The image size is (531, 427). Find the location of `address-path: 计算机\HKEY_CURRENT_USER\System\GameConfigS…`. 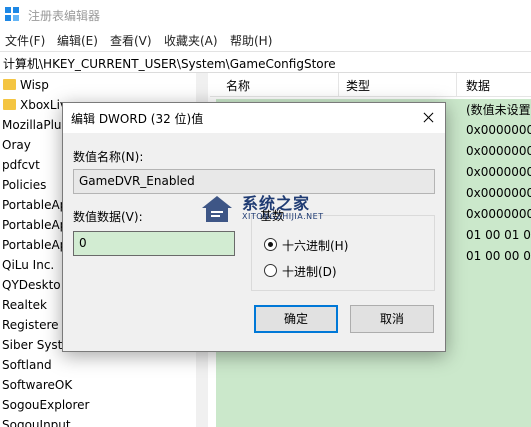

address-path: 计算机\HKEY_CURRENT_USER\System\GameConfigS… is located at coordinates (169, 63).